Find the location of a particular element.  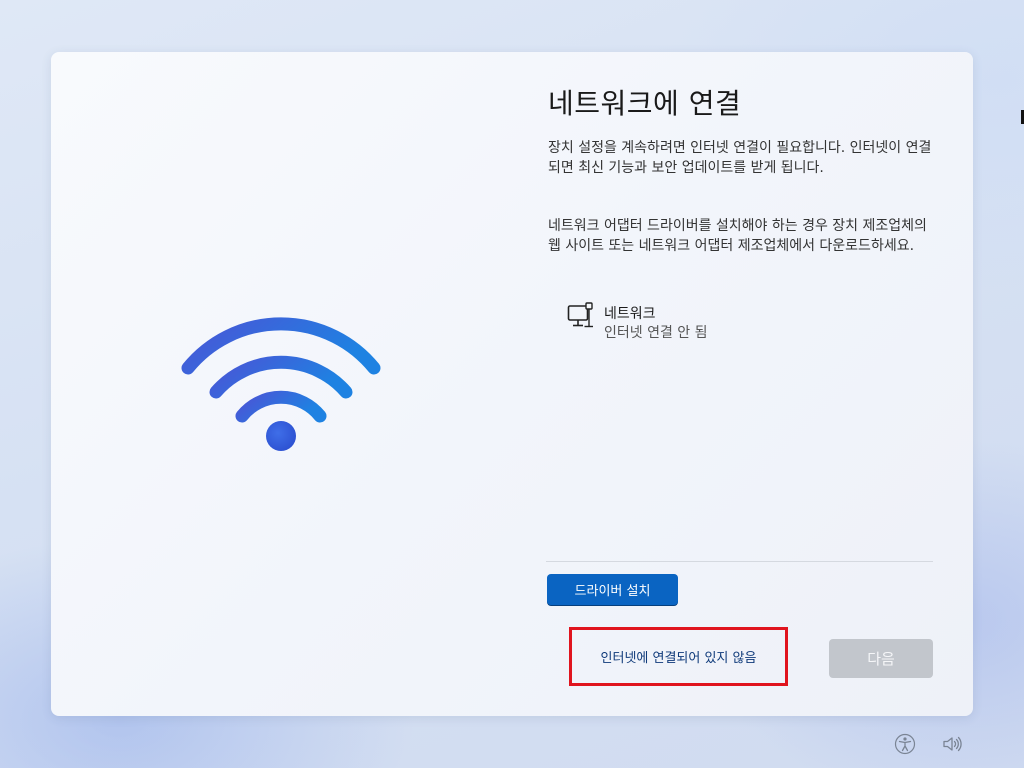

volume-icon is located at coordinates (952, 744).